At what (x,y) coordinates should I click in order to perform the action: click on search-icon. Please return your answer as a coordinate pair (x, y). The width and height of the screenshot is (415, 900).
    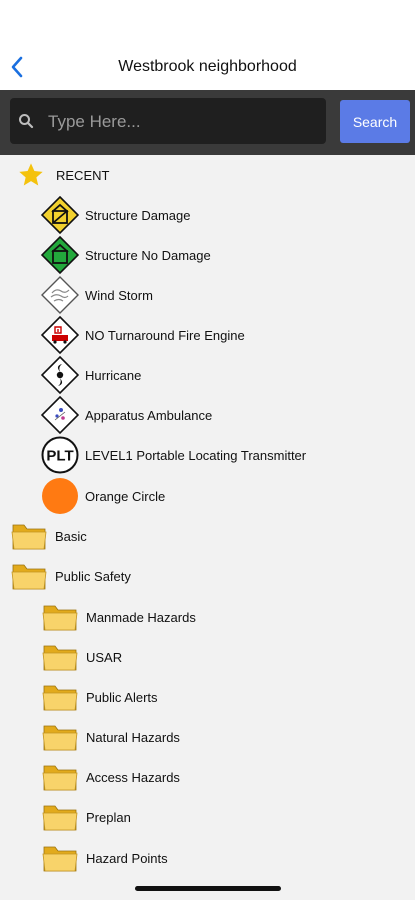
    Looking at the image, I should click on (26, 121).